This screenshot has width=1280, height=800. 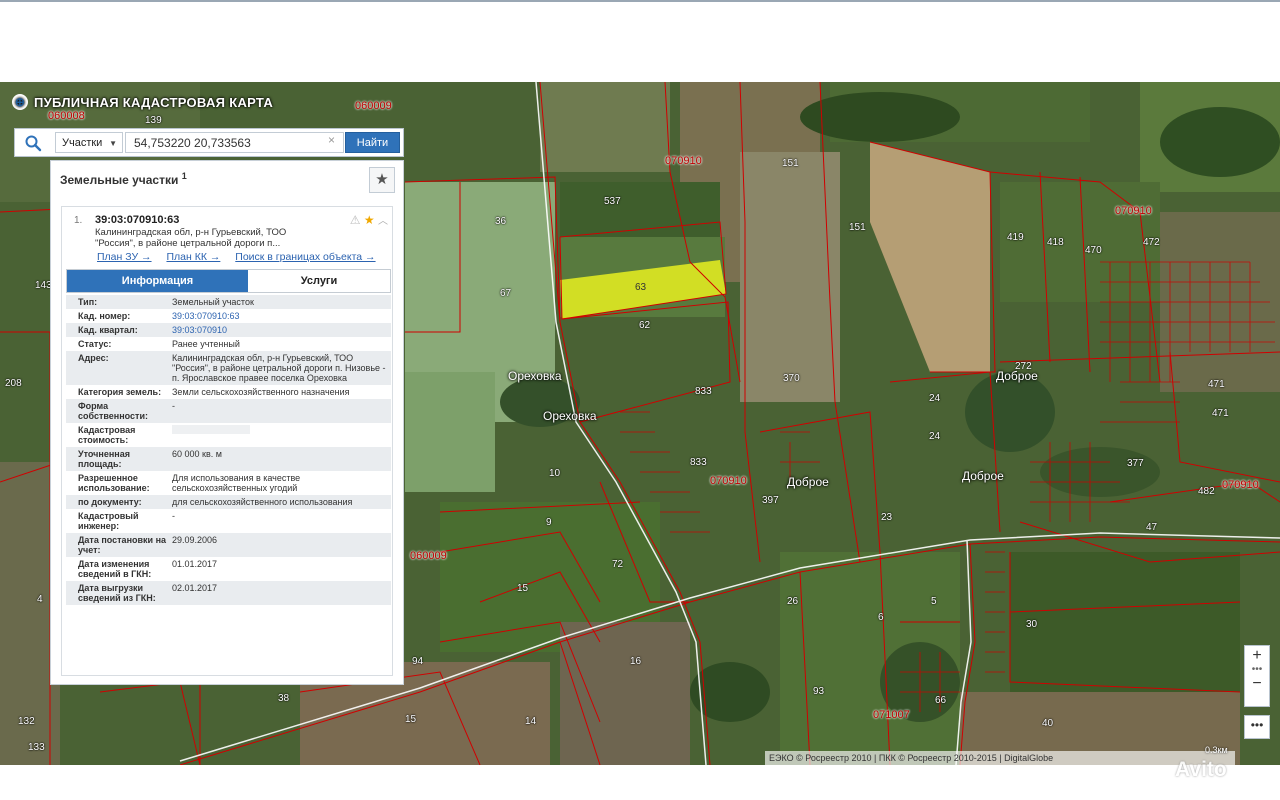 What do you see at coordinates (612, 201) in the screenshot?
I see `parcel-label: 537` at bounding box center [612, 201].